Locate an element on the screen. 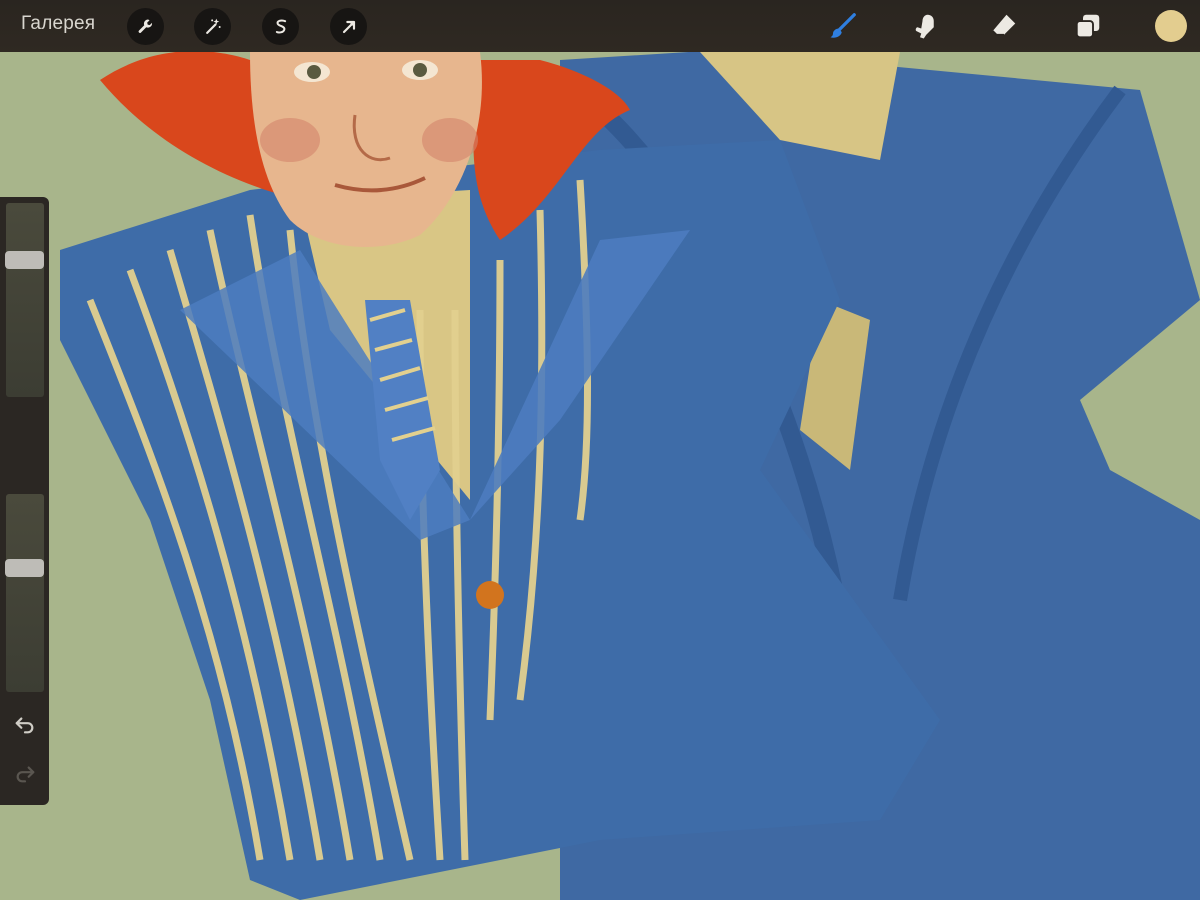 The image size is (1200, 900). smudge-icon is located at coordinates (924, 26).